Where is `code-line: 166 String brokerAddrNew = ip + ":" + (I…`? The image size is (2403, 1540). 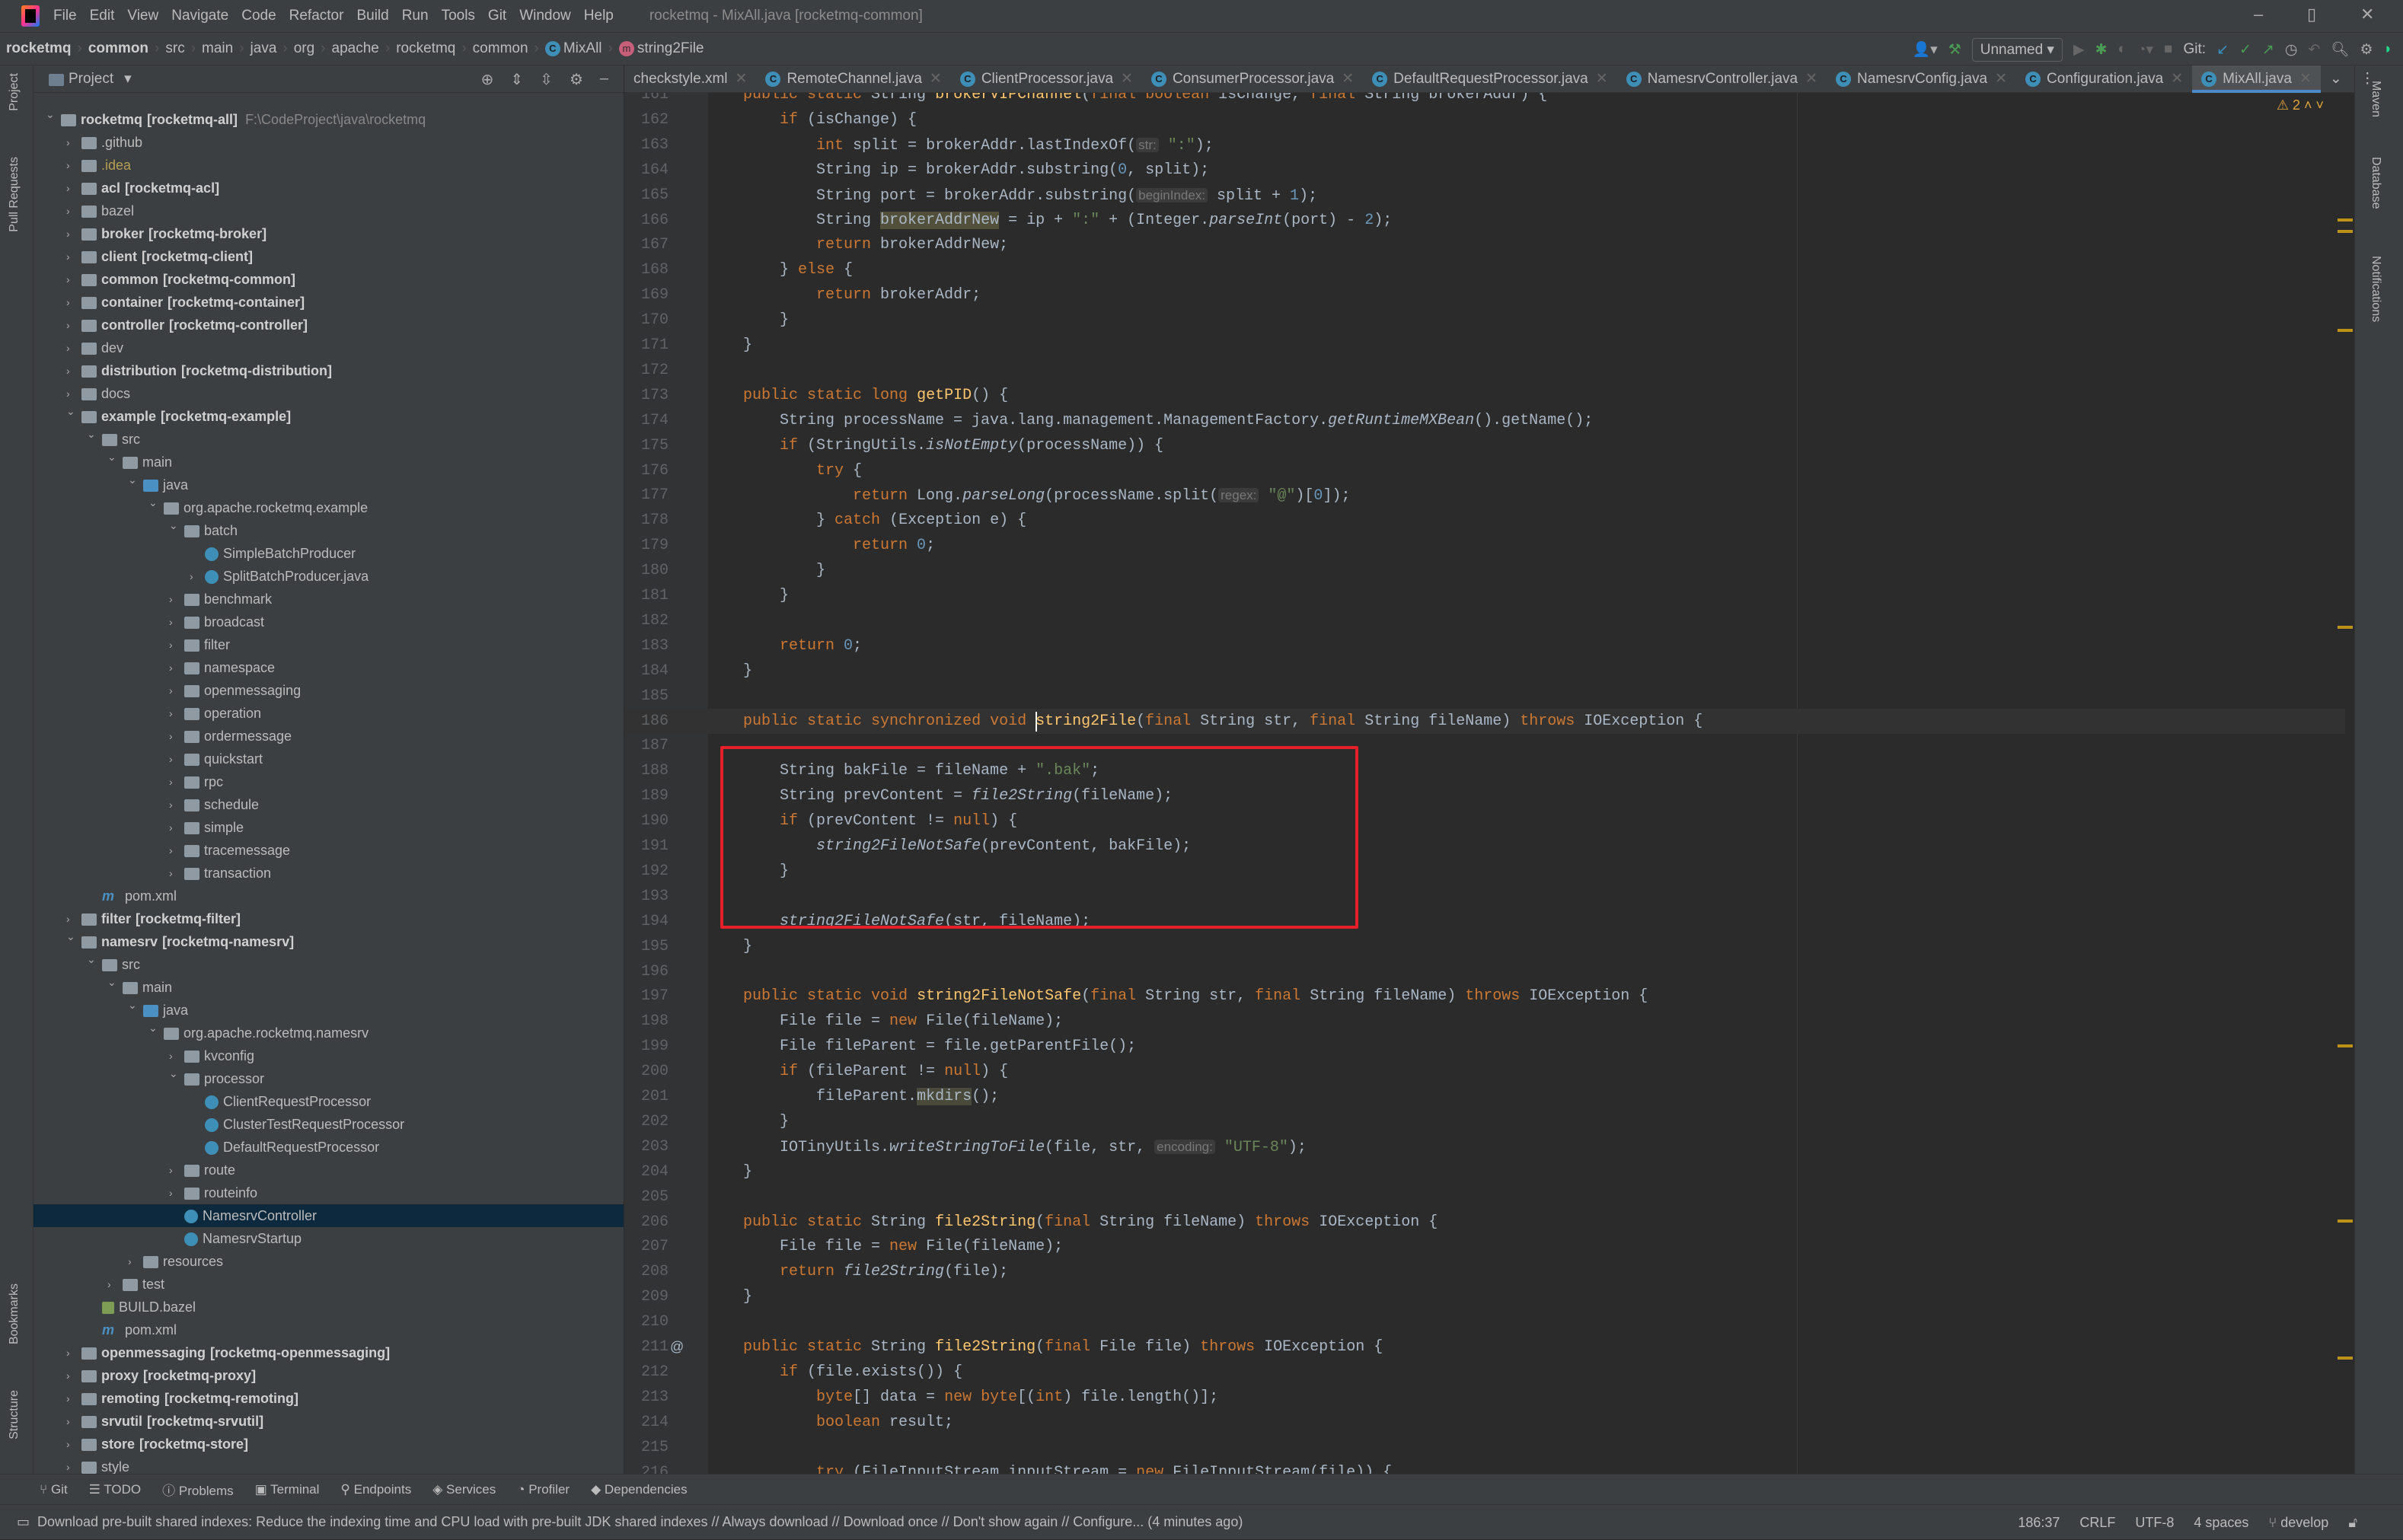 code-line: 166 String brokerAddrNew = ip + ":" + (I… is located at coordinates (1484, 221).